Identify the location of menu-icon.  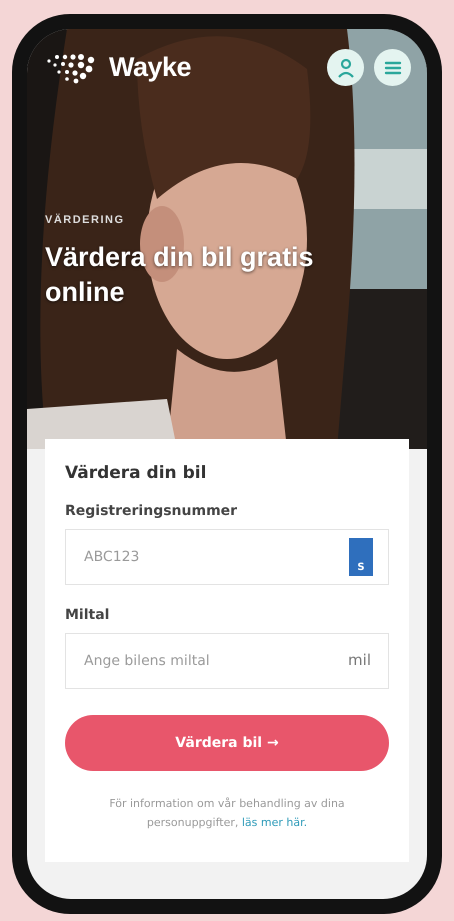
(393, 68).